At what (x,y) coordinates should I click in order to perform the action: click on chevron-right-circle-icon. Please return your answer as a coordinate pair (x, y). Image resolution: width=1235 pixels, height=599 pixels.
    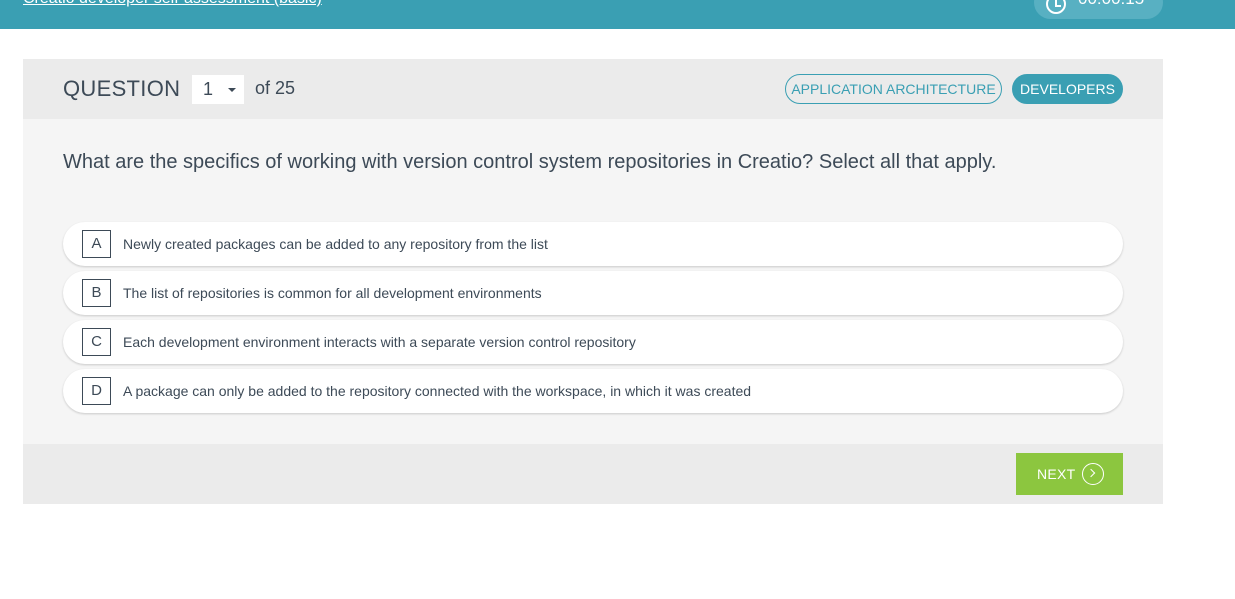
    Looking at the image, I should click on (1093, 474).